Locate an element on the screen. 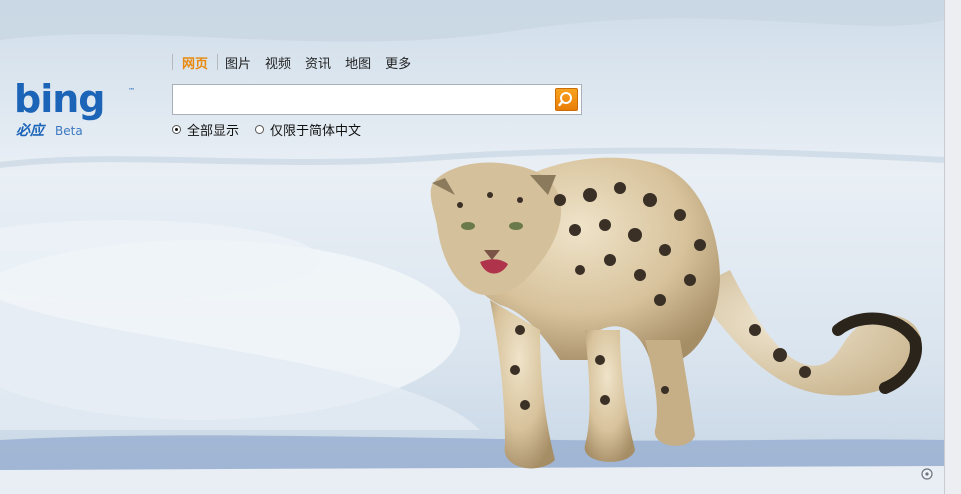 The width and height of the screenshot is (961, 494). top-nav: 网页 图片 视频 资讯 地图 更多 is located at coordinates (295, 62).